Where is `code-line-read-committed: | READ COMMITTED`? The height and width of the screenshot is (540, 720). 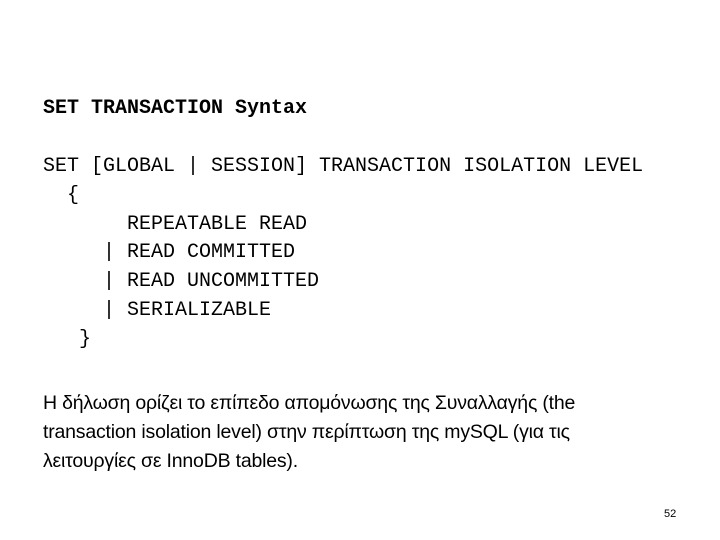
code-line-read-committed: | READ COMMITTED is located at coordinates (169, 252).